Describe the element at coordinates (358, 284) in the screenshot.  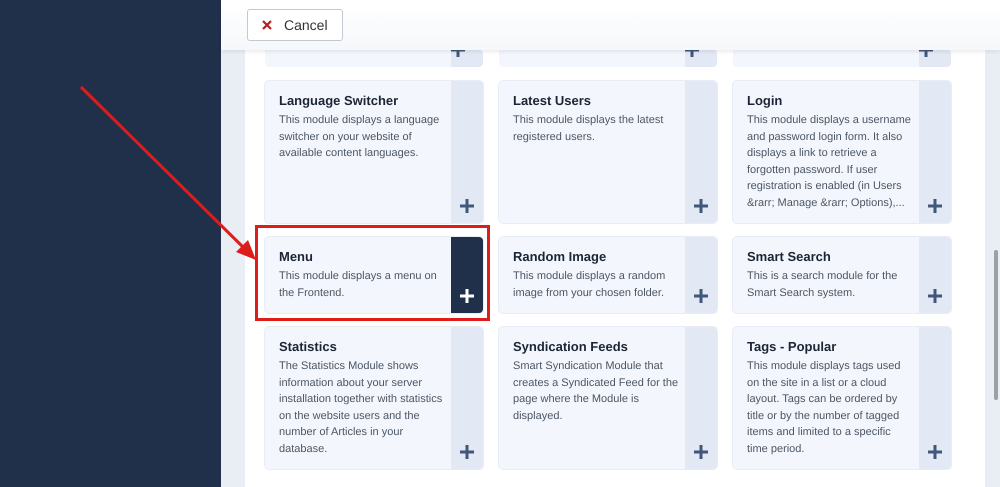
I see `module-description: This module displays a menu on the Frontend.` at that location.